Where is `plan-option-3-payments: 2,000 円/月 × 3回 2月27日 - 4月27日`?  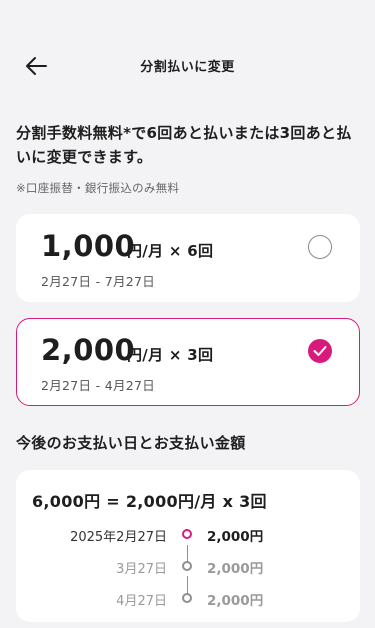
plan-option-3-payments: 2,000 円/月 × 3回 2月27日 - 4月27日 is located at coordinates (188, 362).